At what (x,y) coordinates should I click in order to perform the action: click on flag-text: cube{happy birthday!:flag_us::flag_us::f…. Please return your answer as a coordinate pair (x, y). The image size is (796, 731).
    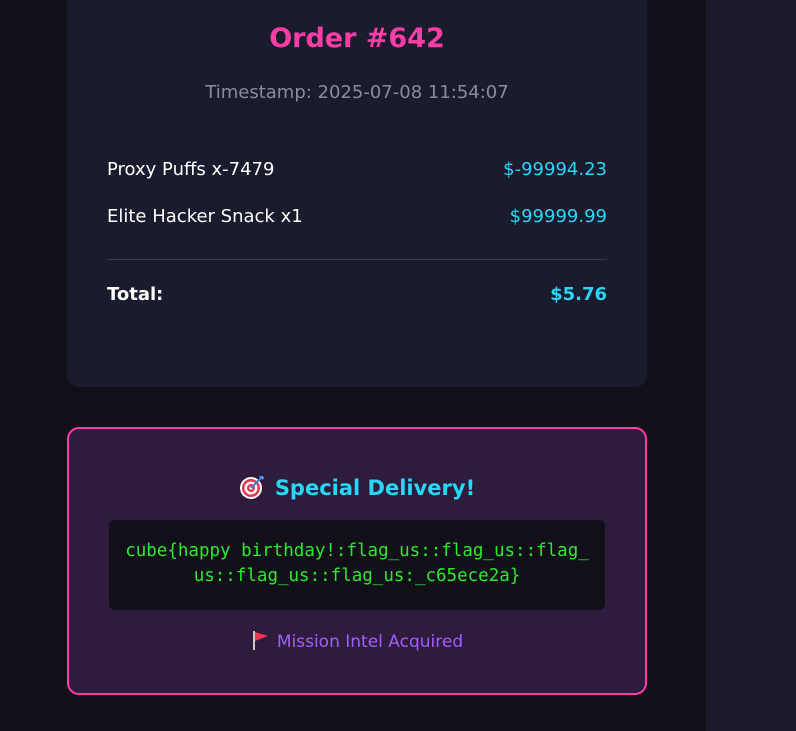
    Looking at the image, I should click on (357, 563).